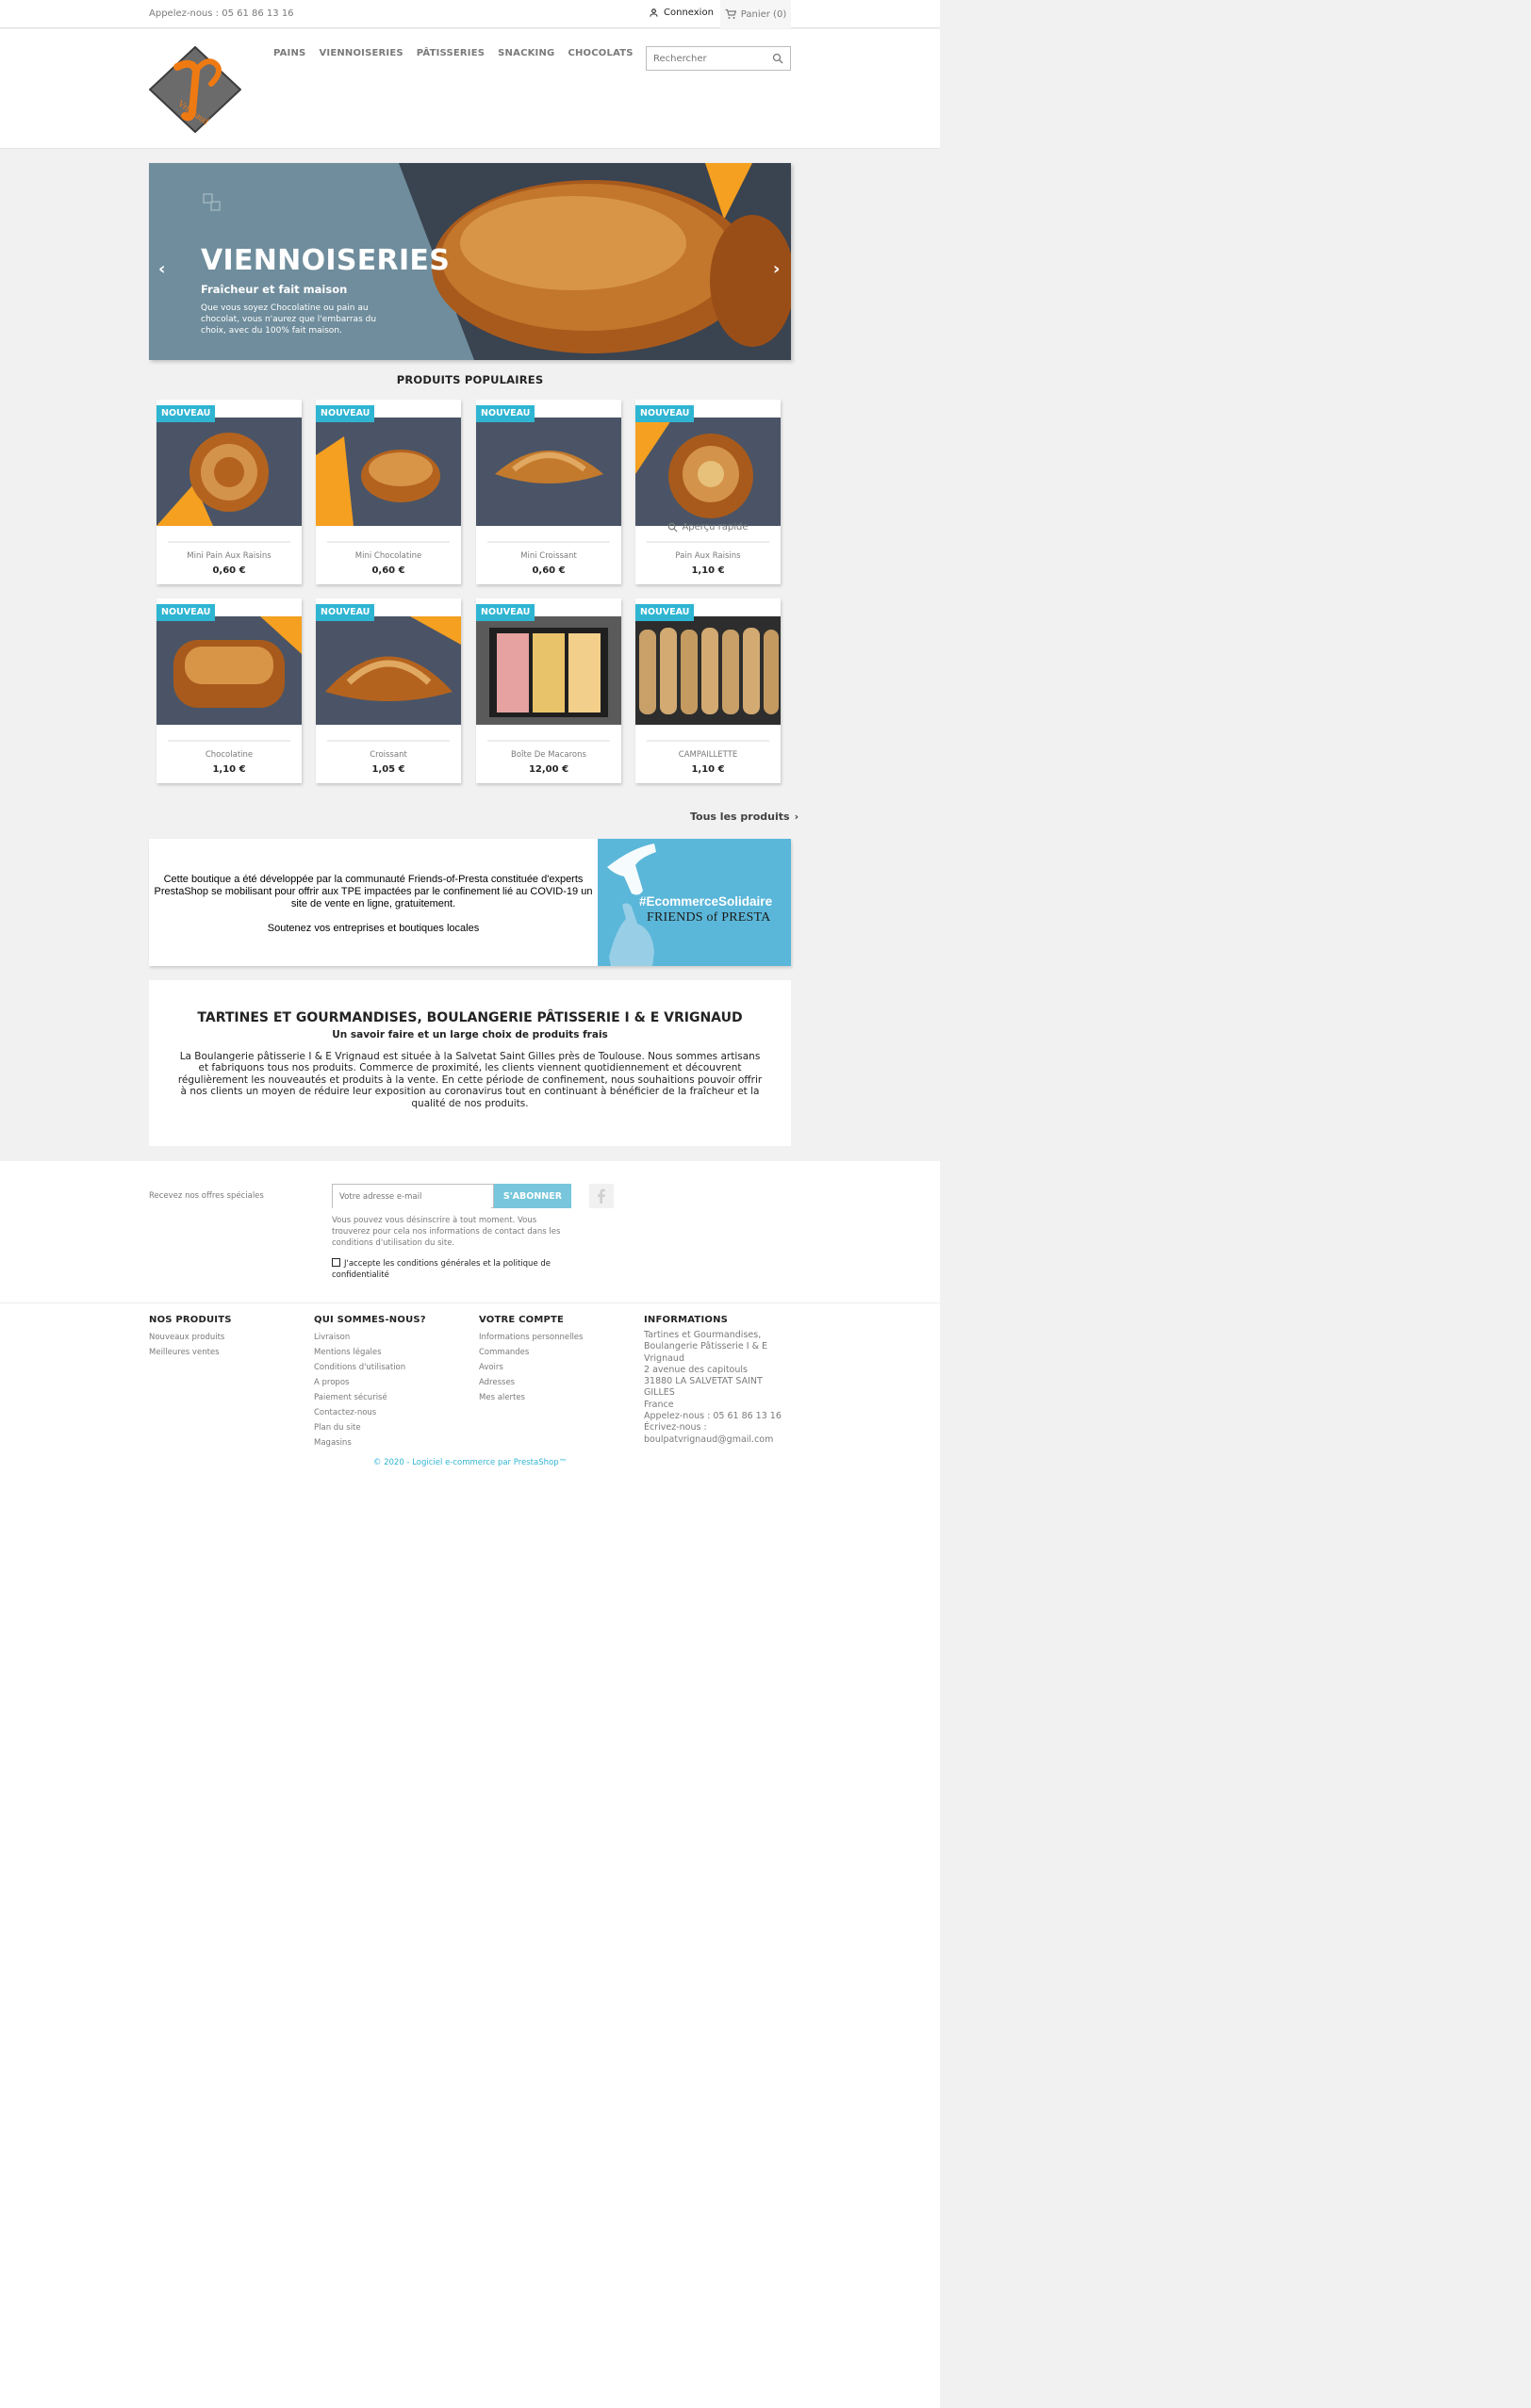 The image size is (1531, 2408). Describe the element at coordinates (601, 1196) in the screenshot. I see `facebook-icon` at that location.